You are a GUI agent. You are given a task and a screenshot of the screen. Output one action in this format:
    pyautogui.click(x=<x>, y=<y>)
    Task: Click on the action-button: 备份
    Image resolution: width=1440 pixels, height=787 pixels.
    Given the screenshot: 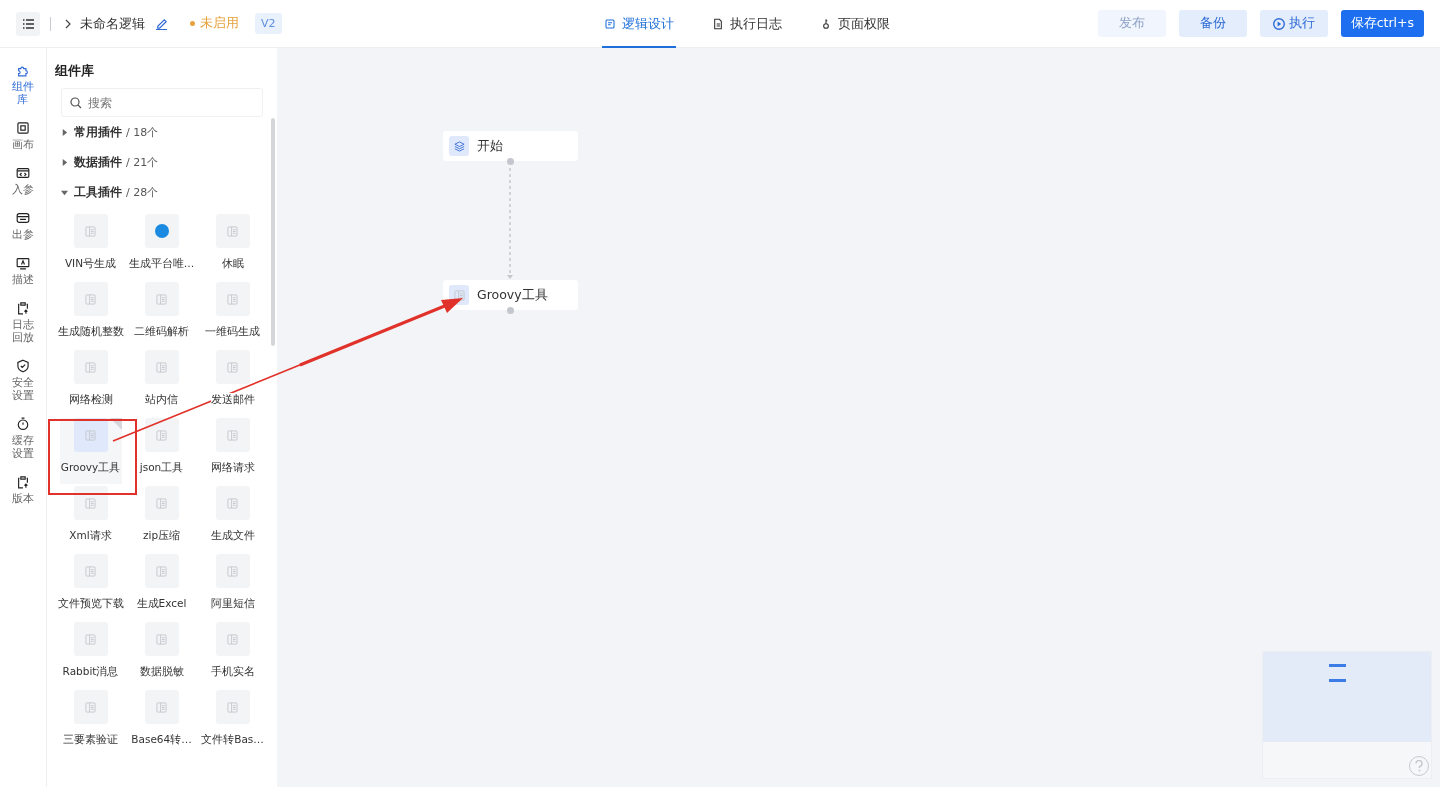 What is the action you would take?
    pyautogui.click(x=1212, y=23)
    